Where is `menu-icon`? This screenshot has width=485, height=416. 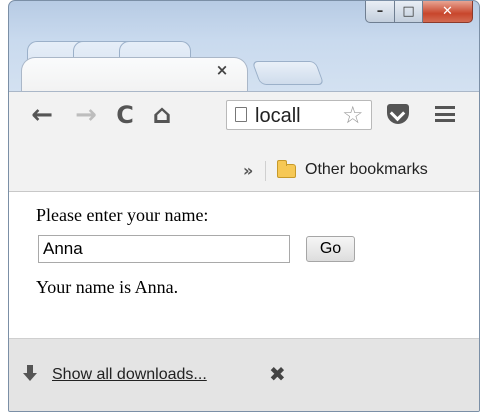
menu-icon is located at coordinates (445, 114).